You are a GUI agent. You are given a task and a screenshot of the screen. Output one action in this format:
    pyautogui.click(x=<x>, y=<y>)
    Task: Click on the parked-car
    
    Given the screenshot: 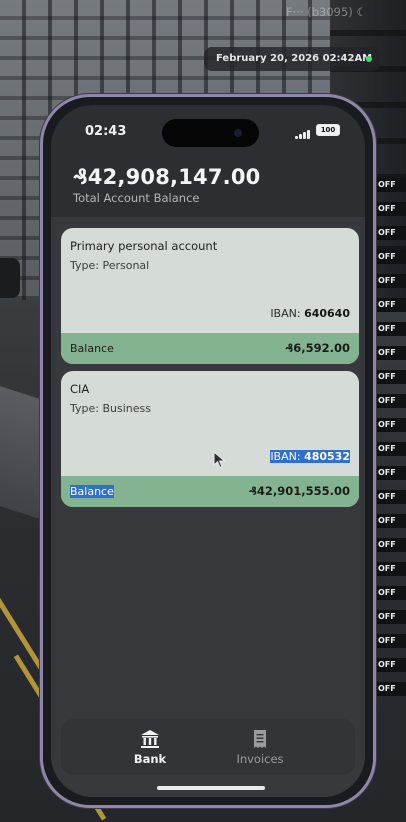 What is the action you would take?
    pyautogui.click(x=10, y=278)
    